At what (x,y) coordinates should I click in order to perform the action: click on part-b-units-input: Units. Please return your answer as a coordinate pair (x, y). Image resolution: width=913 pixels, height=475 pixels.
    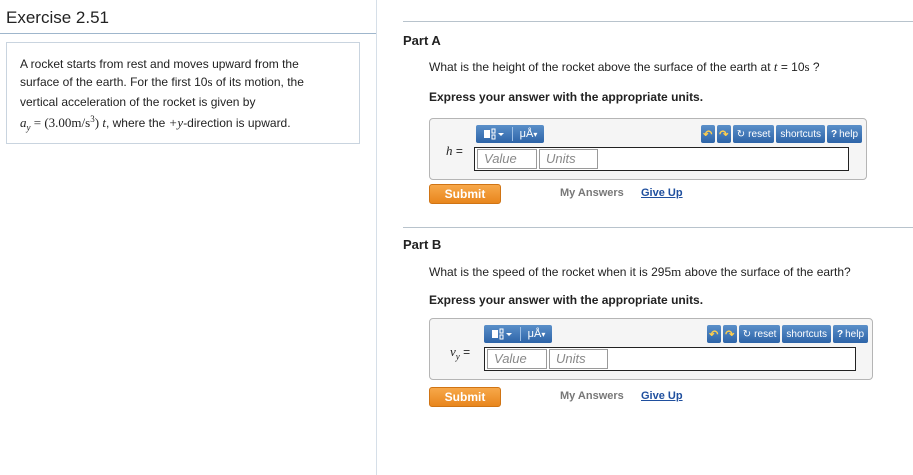
    Looking at the image, I should click on (578, 359).